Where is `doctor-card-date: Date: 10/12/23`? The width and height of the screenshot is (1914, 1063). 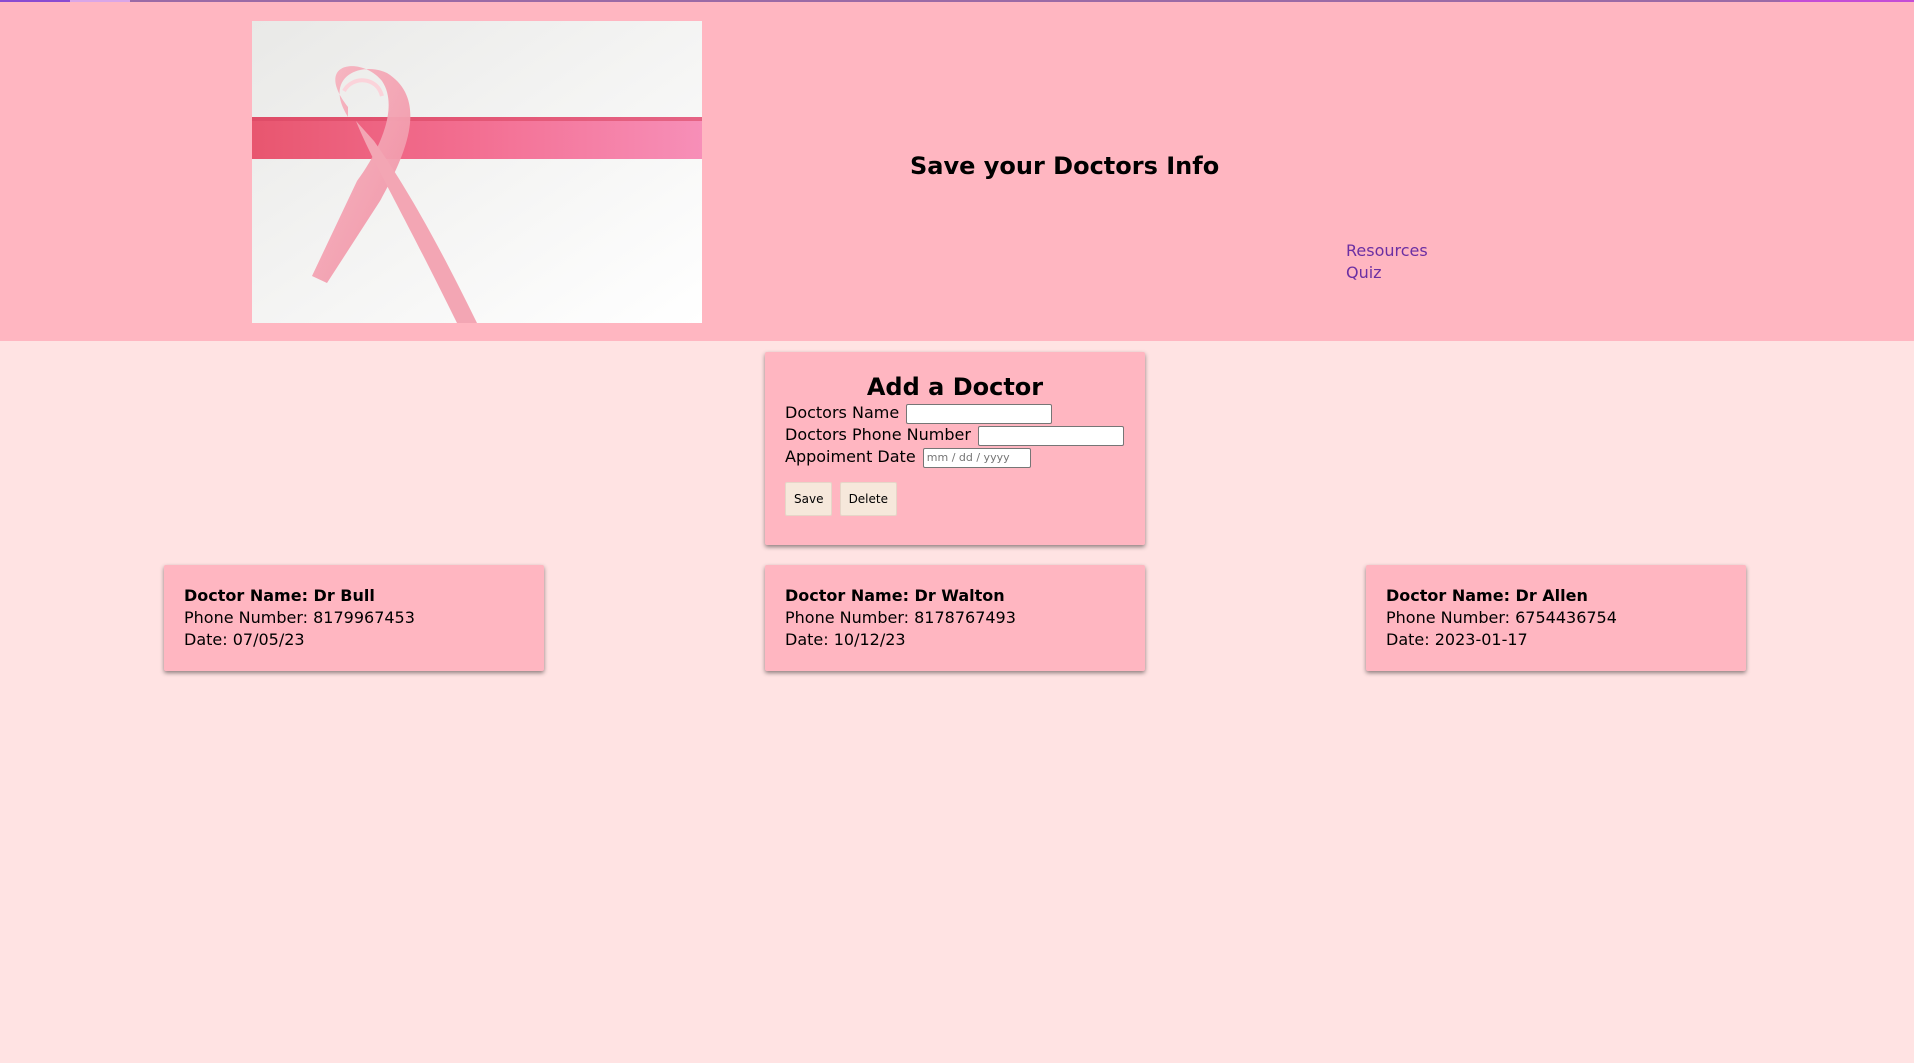 doctor-card-date: Date: 10/12/23 is located at coordinates (845, 639).